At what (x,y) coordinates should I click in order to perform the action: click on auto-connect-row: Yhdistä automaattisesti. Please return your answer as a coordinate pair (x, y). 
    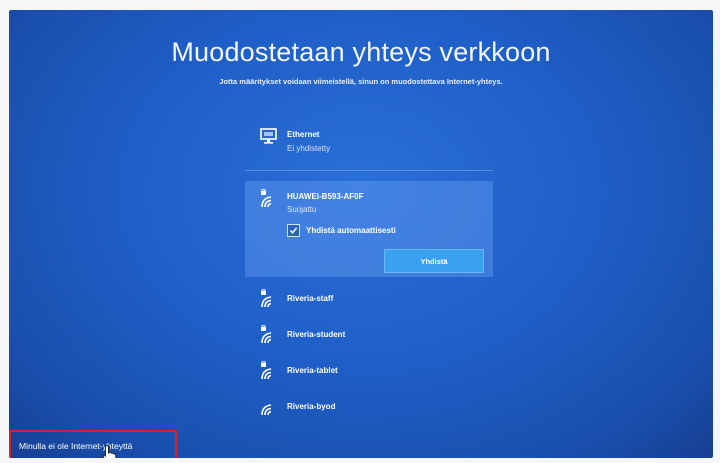
    Looking at the image, I should click on (341, 230).